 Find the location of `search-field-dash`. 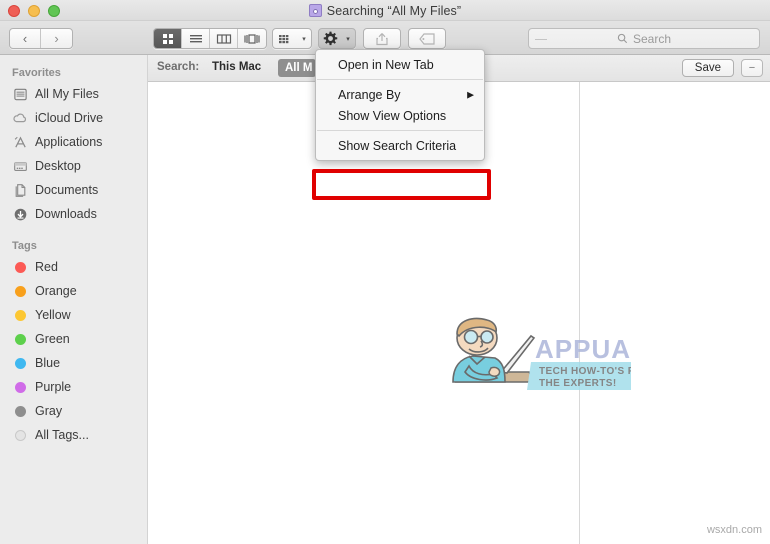

search-field-dash is located at coordinates (541, 39).